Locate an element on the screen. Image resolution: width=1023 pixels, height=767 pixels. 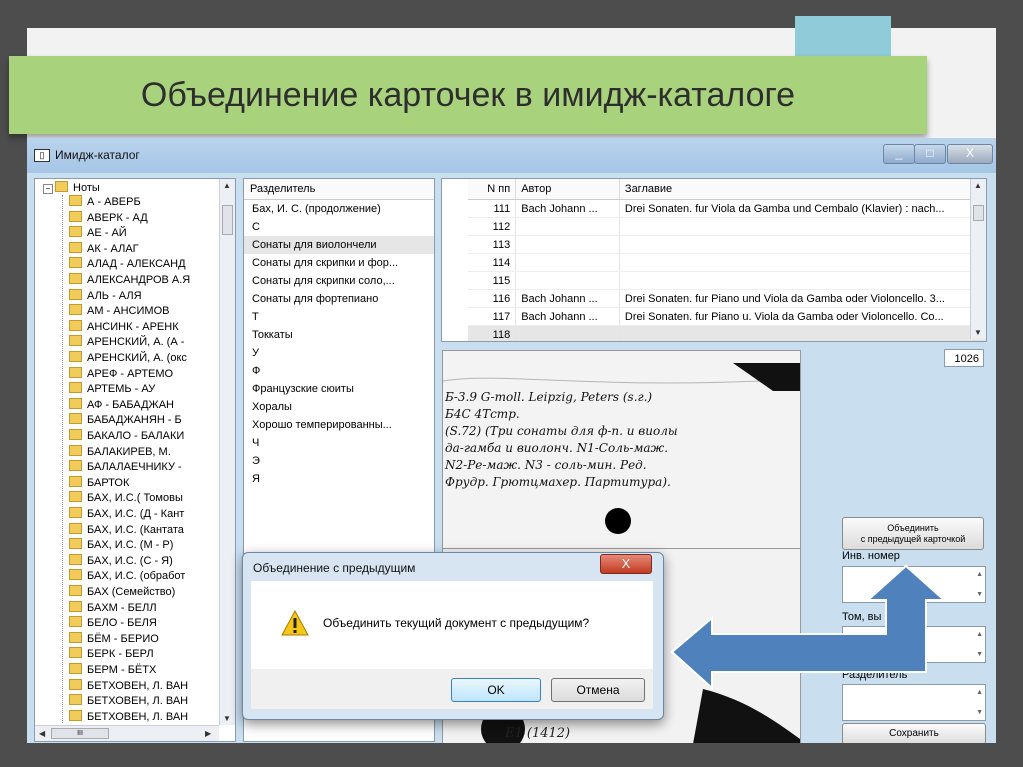
divider-list-item: Сонаты для фортепиано is located at coordinates (339, 299).